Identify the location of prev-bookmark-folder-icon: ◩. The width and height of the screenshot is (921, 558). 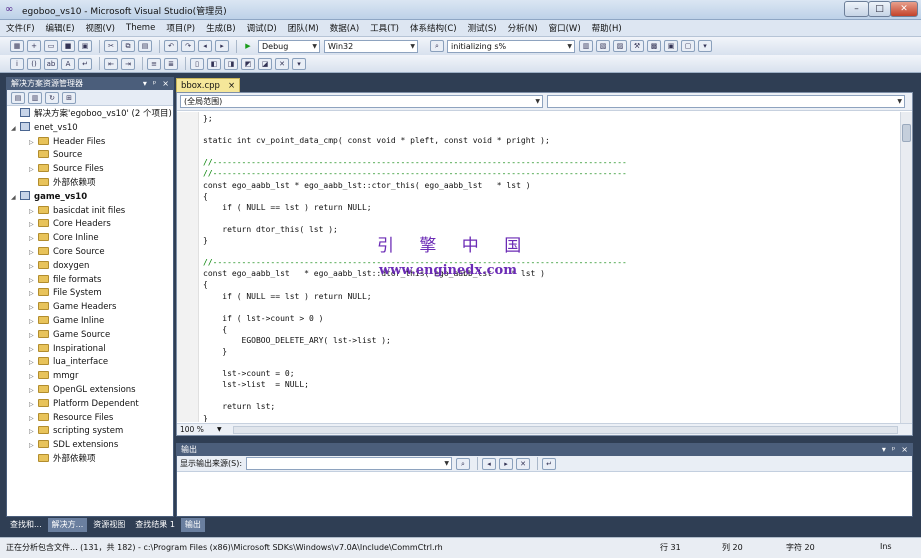
(248, 63).